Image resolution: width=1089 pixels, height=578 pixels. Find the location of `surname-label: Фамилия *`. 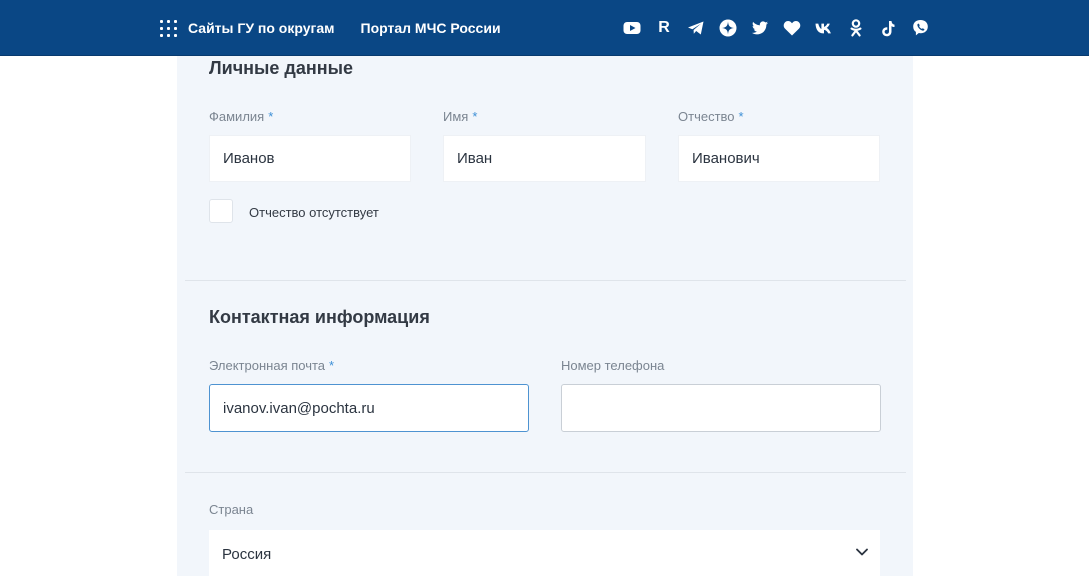

surname-label: Фамилия * is located at coordinates (241, 116).